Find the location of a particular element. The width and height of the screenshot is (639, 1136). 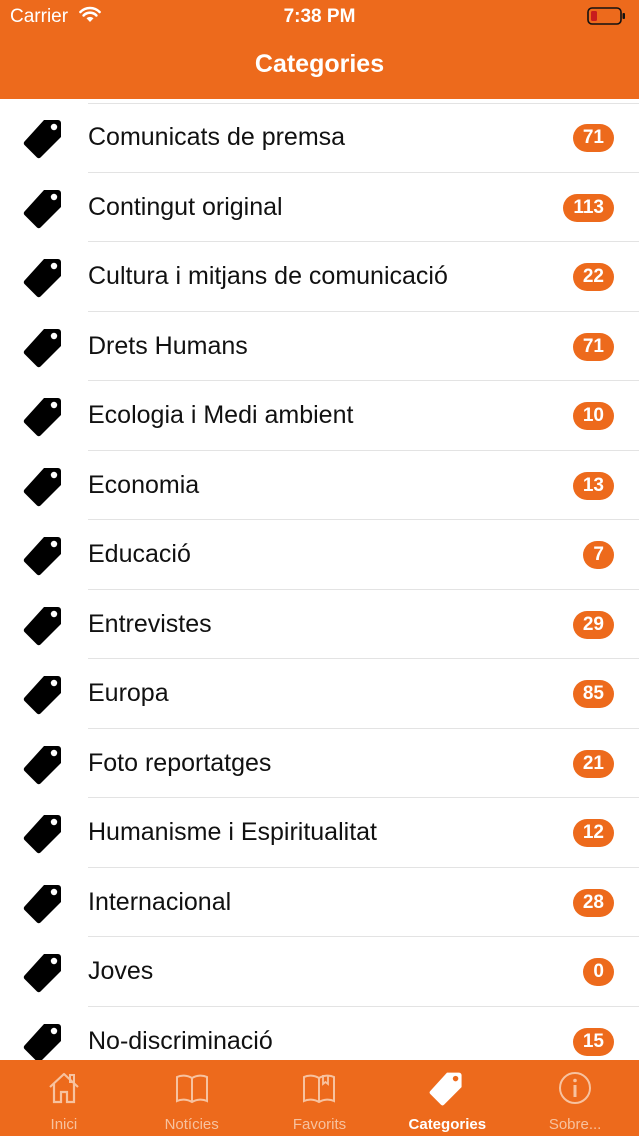

category-label: Europa is located at coordinates (128, 693).